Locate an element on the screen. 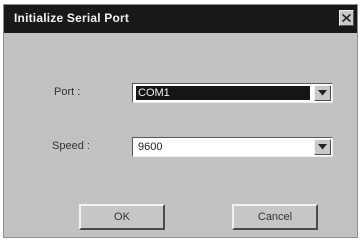  port-select: COM1 is located at coordinates (232, 93).